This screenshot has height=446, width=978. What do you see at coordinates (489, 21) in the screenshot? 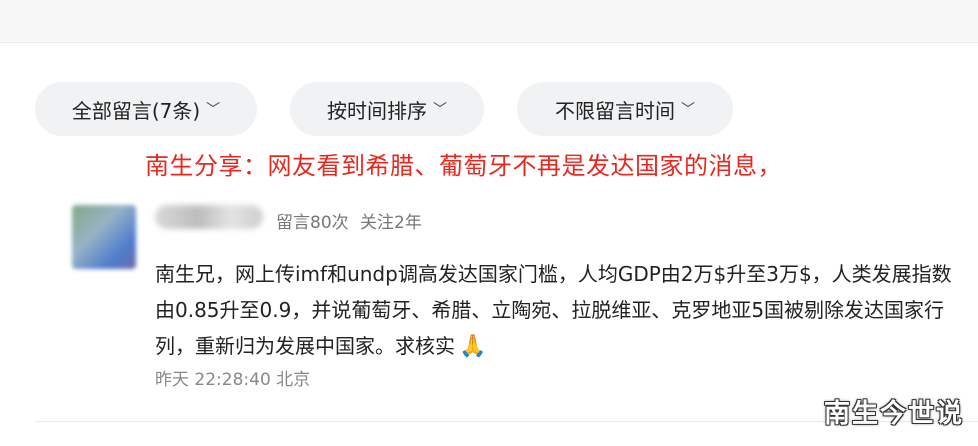
I see `top-bar` at bounding box center [489, 21].